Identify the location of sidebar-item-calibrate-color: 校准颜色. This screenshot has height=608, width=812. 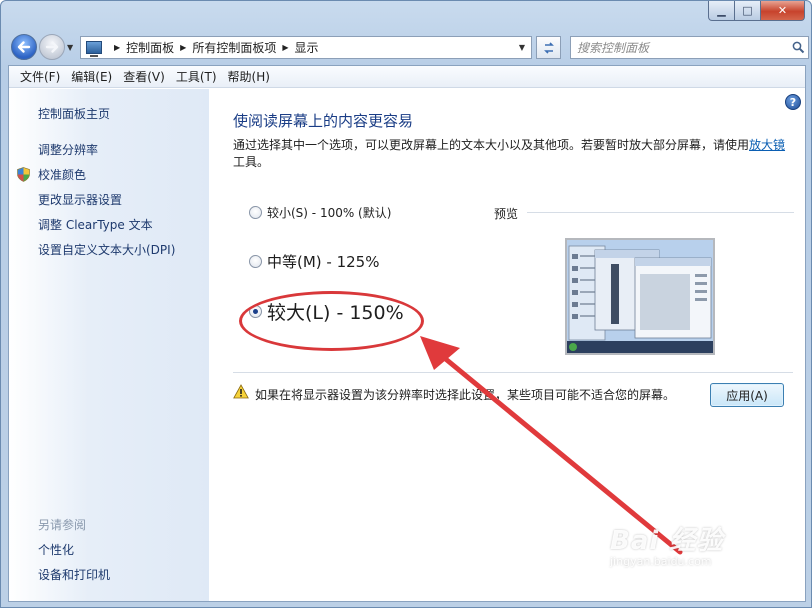
(109, 176).